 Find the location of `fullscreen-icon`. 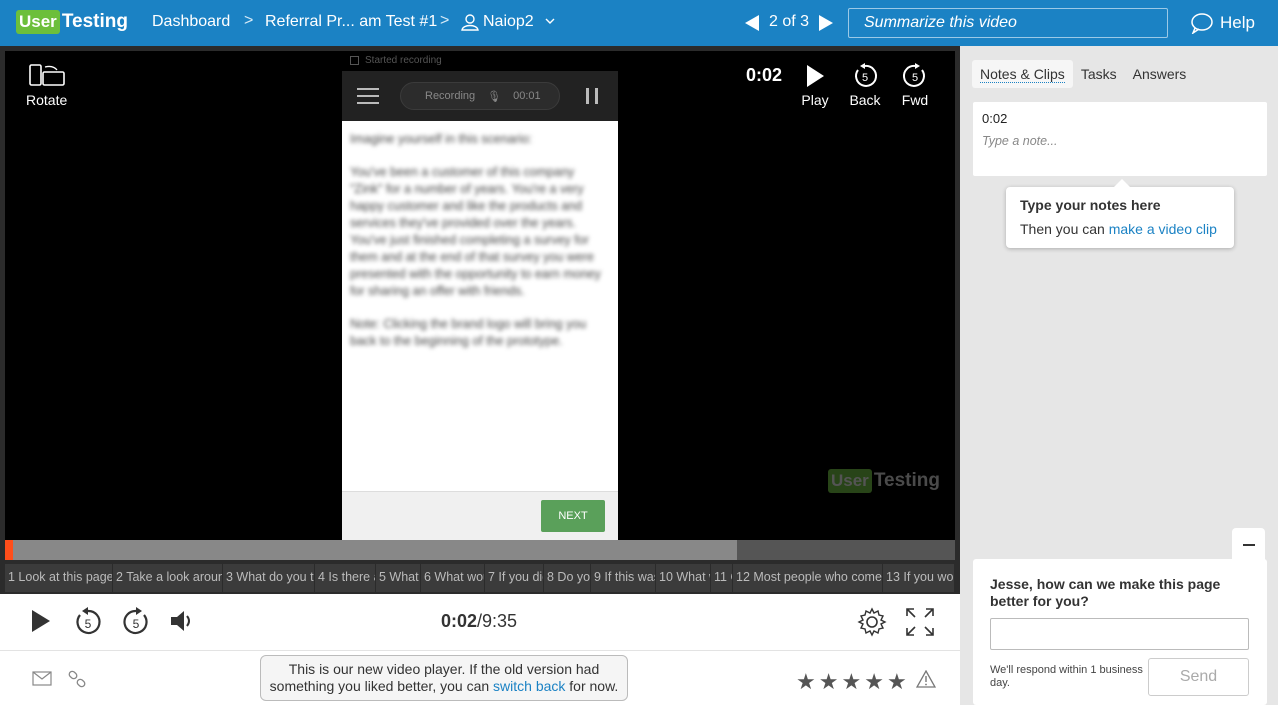

fullscreen-icon is located at coordinates (920, 622).